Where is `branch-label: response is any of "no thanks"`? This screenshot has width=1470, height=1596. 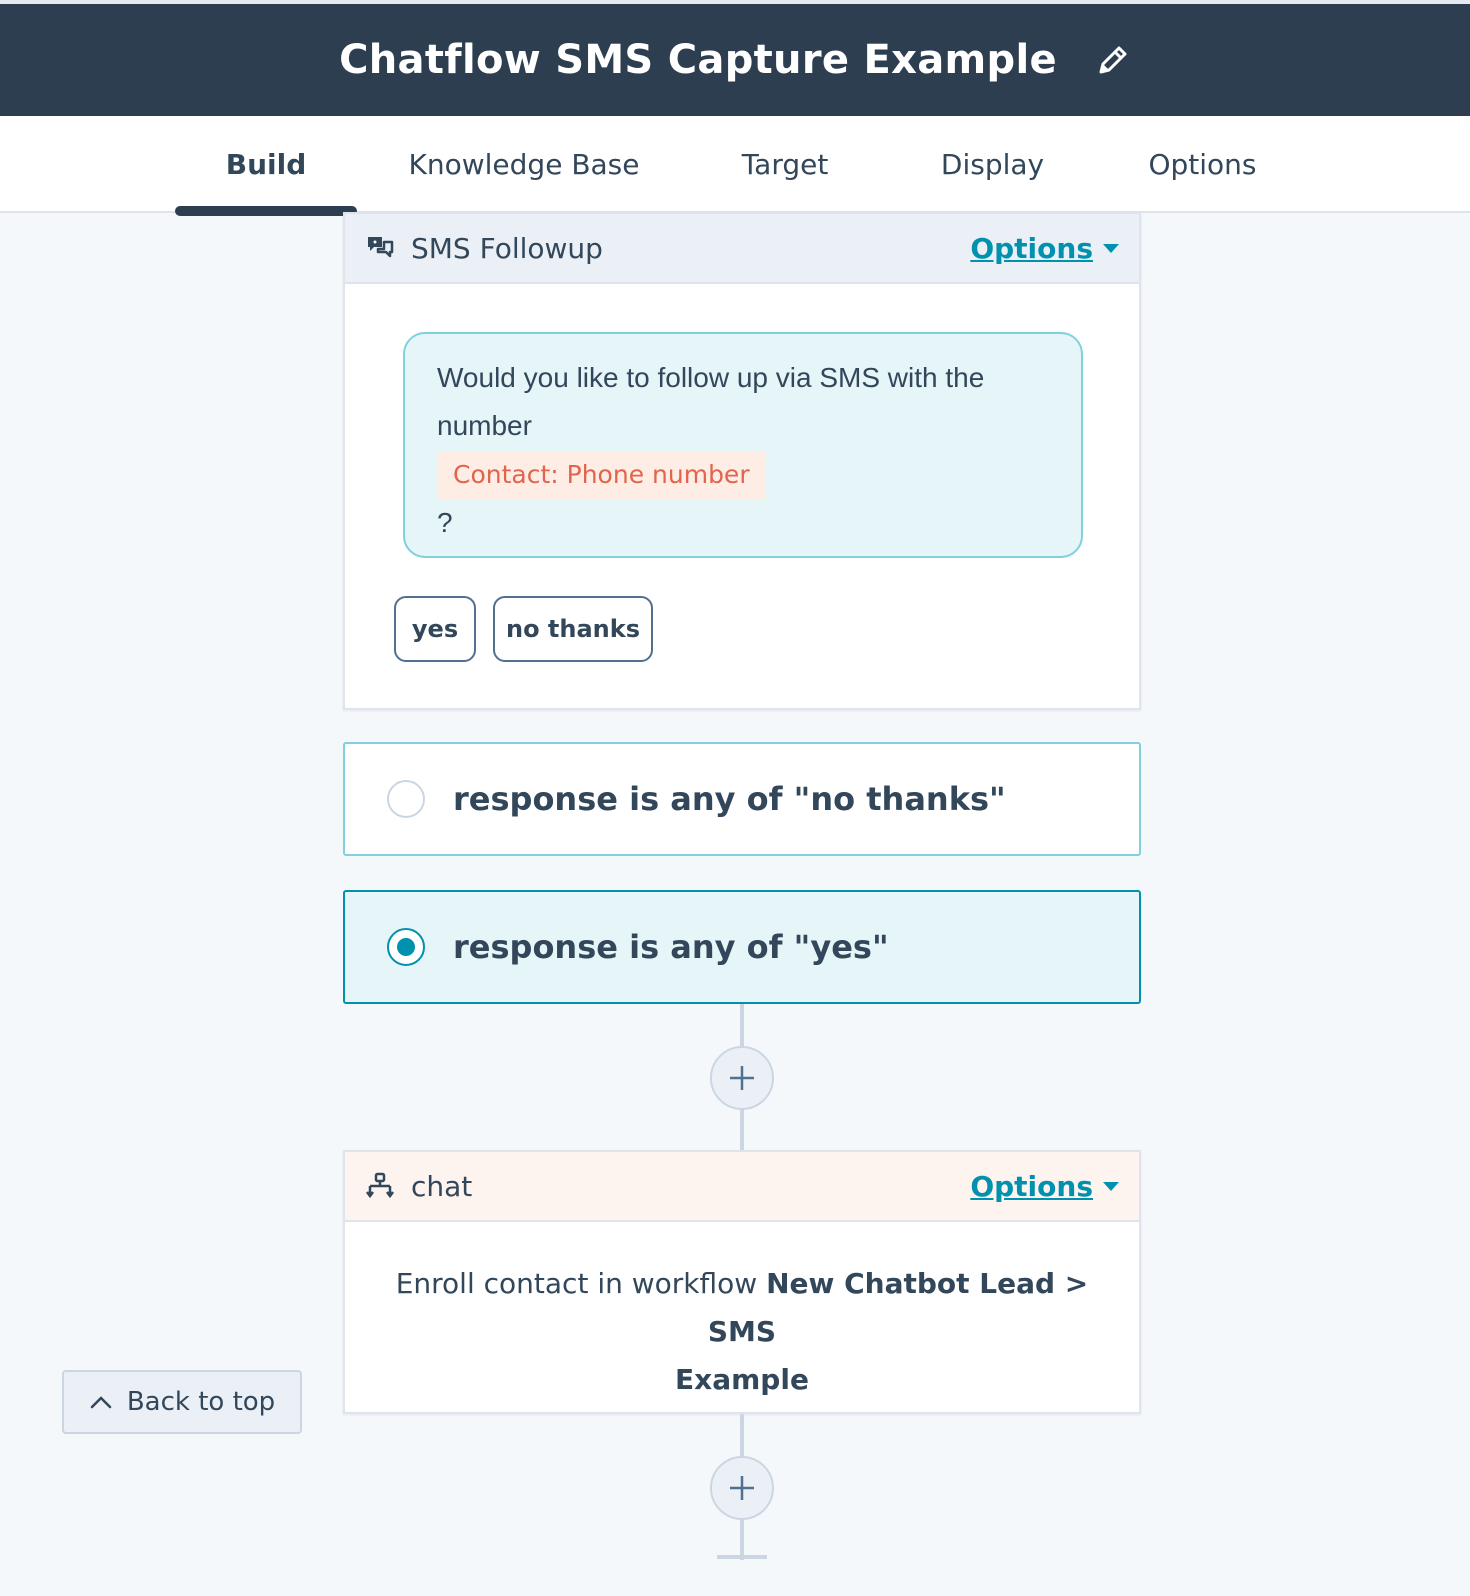 branch-label: response is any of "no thanks" is located at coordinates (729, 799).